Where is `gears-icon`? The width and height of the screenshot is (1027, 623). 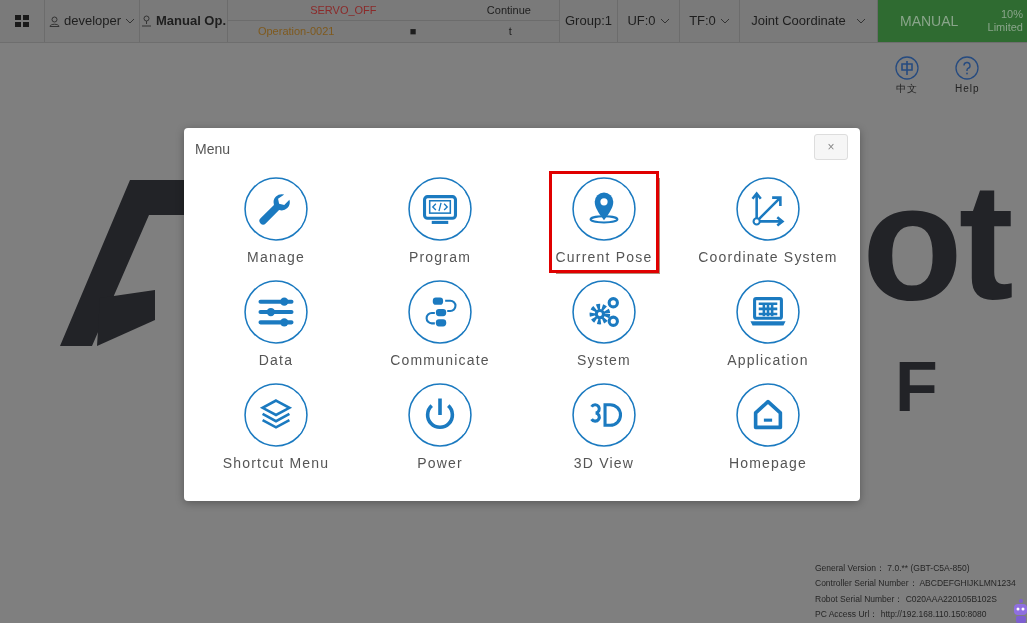 gears-icon is located at coordinates (604, 312).